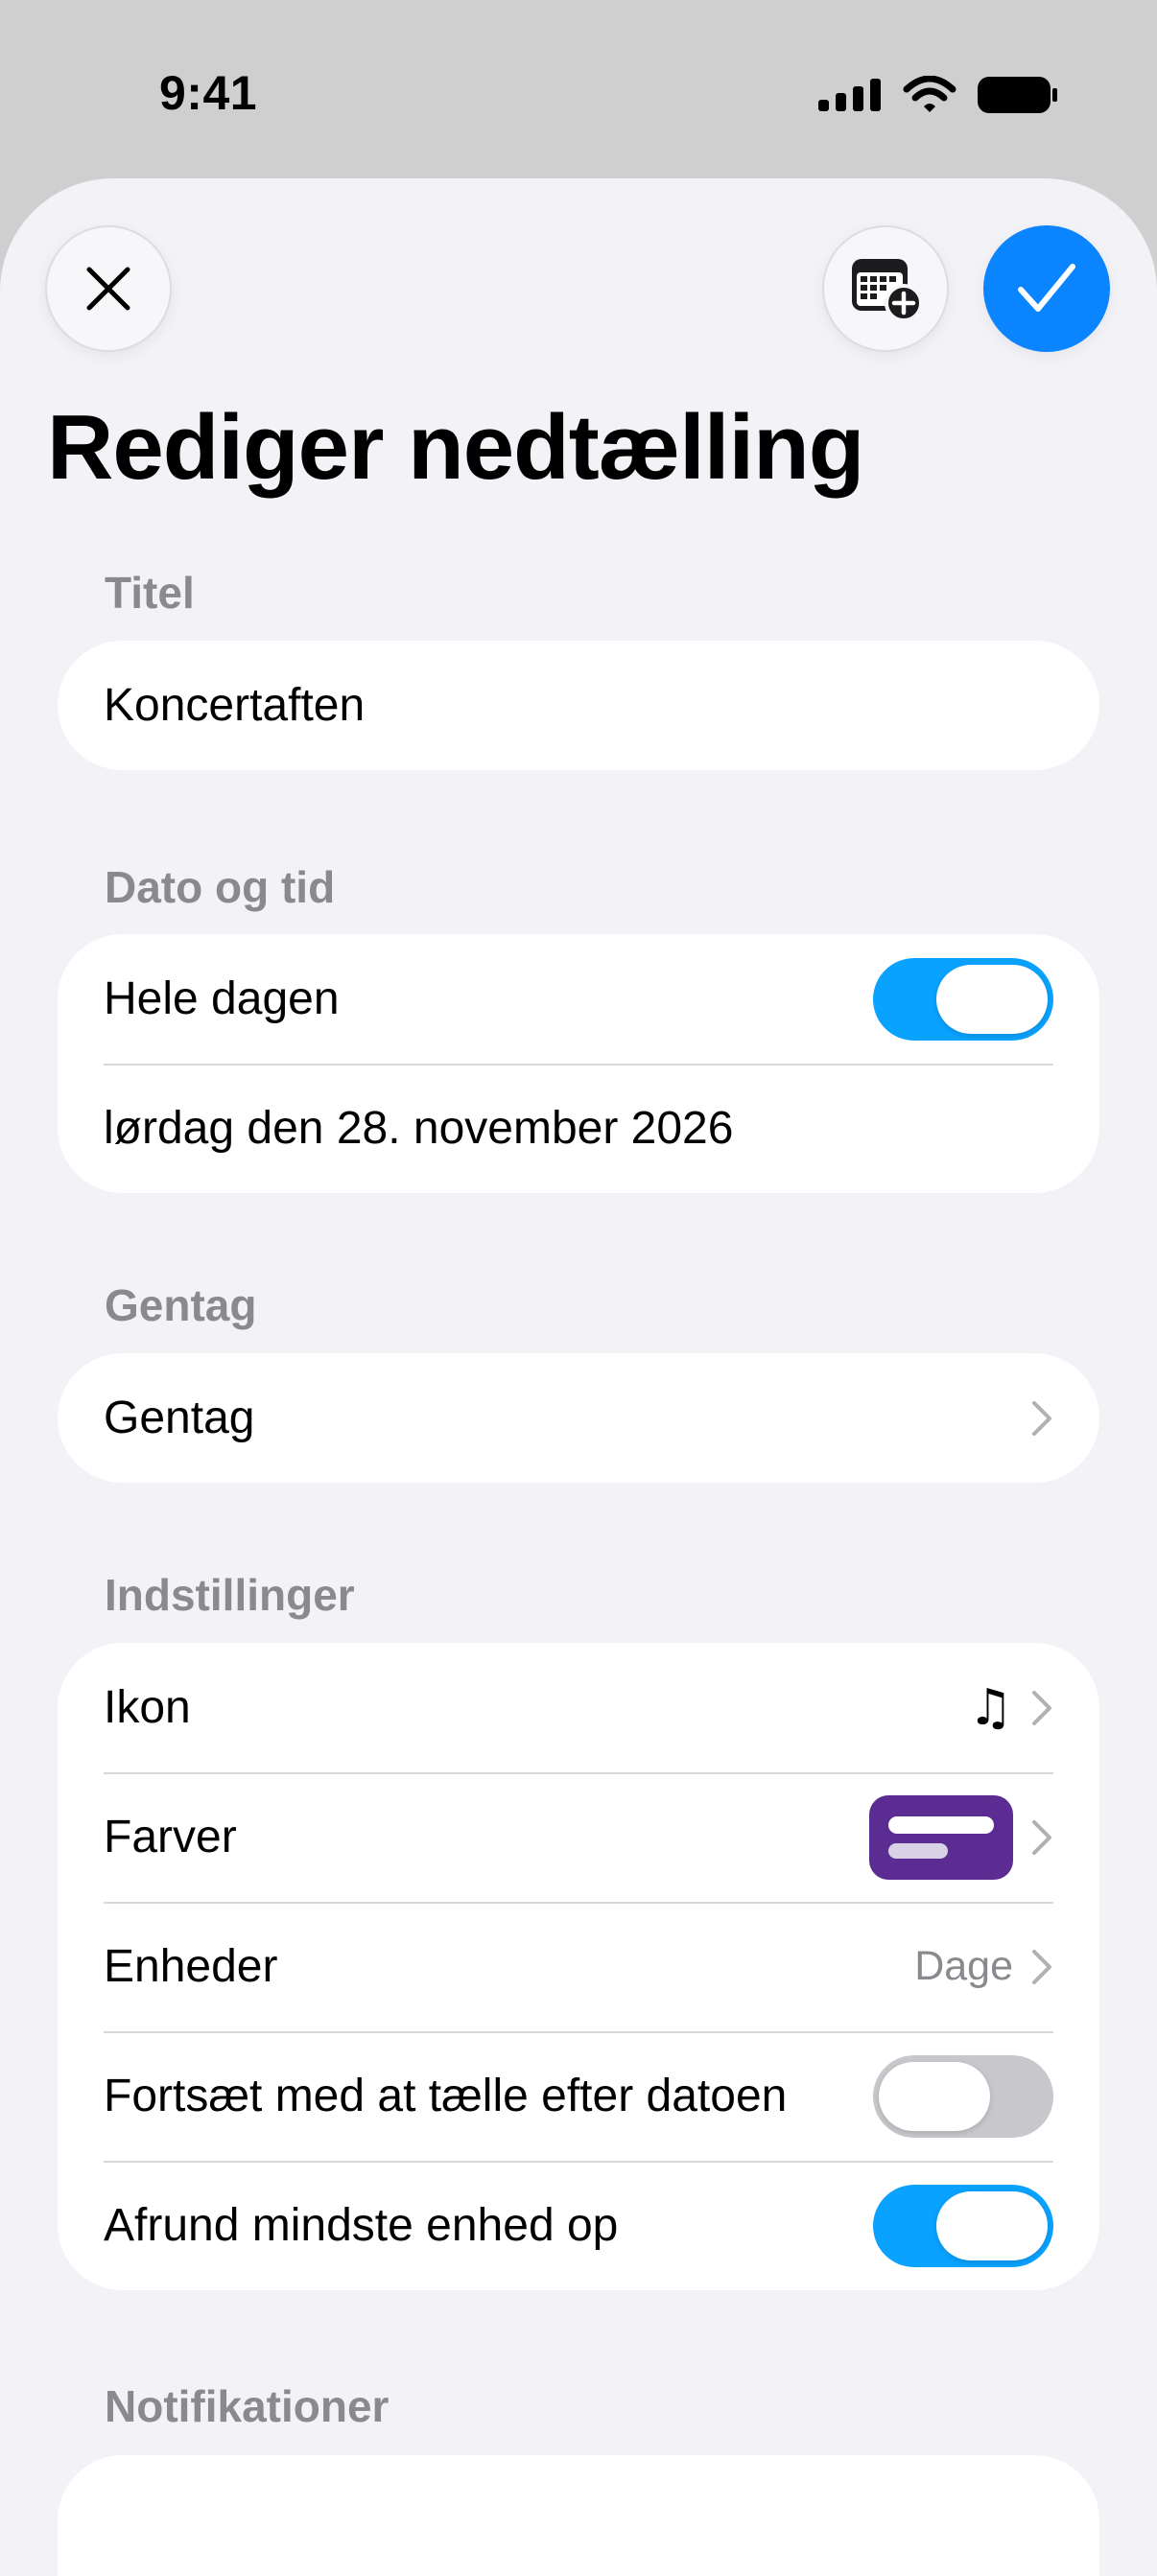 The image size is (1157, 2576). Describe the element at coordinates (222, 998) in the screenshot. I see `all-day-label: Hele dagen` at that location.